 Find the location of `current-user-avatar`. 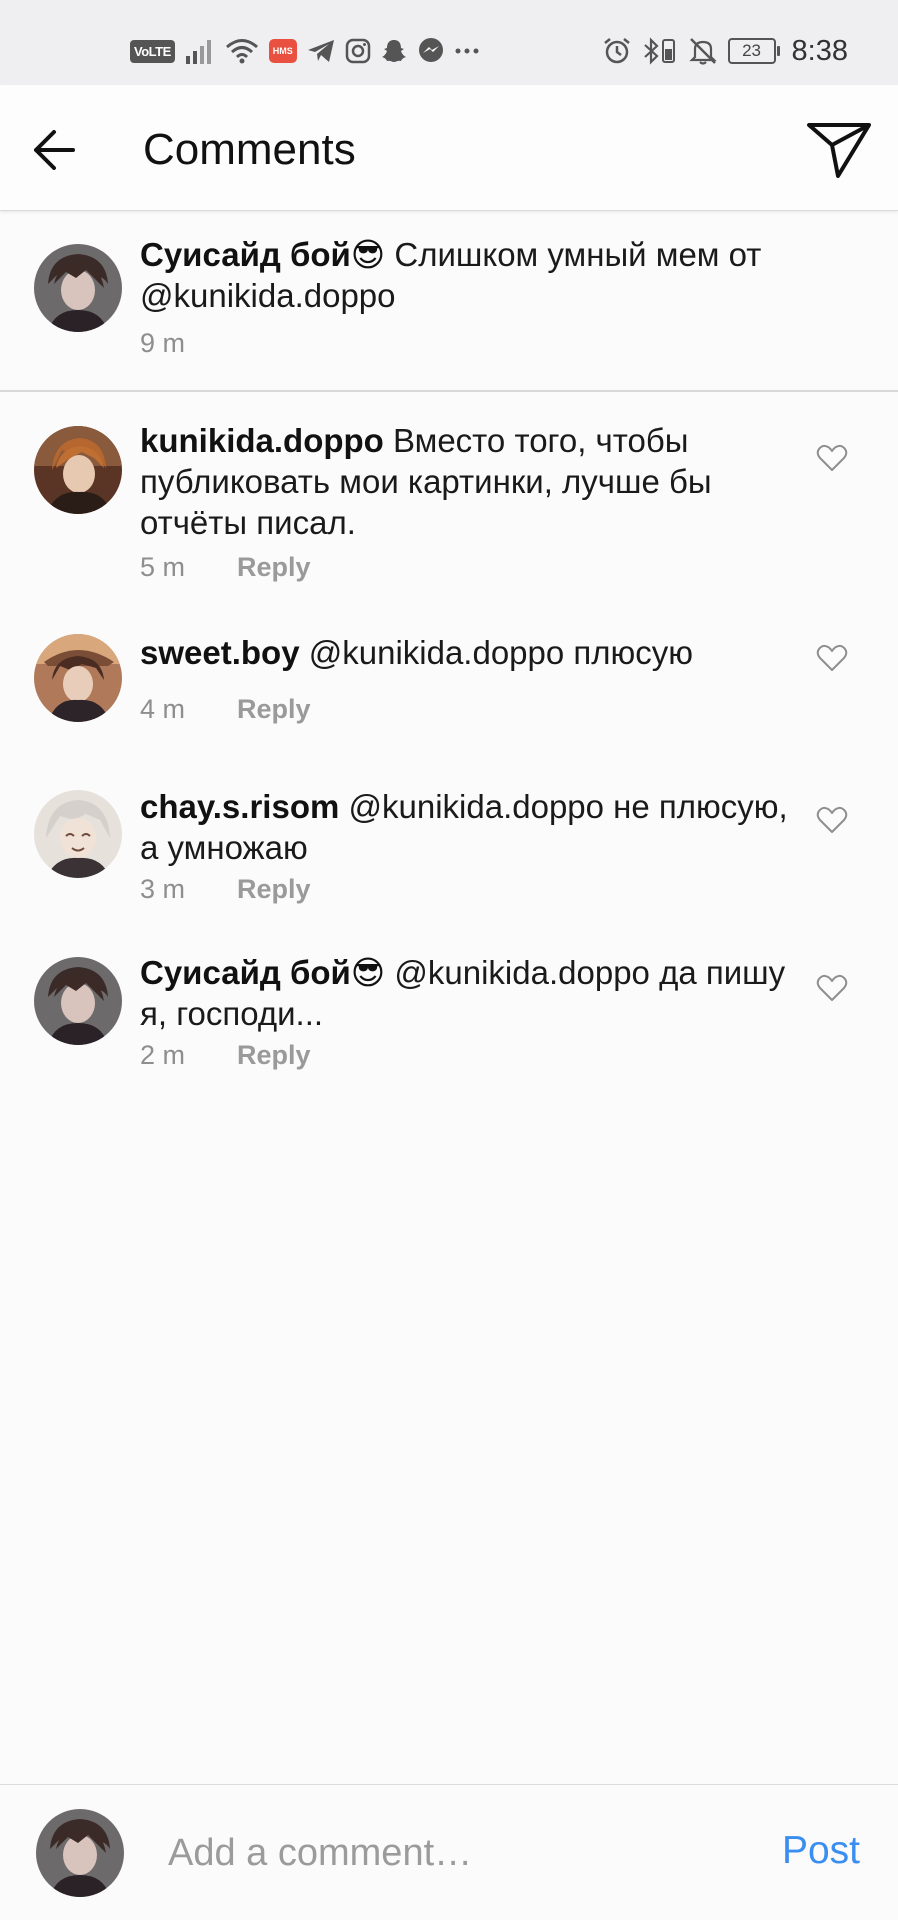

current-user-avatar is located at coordinates (80, 1853).